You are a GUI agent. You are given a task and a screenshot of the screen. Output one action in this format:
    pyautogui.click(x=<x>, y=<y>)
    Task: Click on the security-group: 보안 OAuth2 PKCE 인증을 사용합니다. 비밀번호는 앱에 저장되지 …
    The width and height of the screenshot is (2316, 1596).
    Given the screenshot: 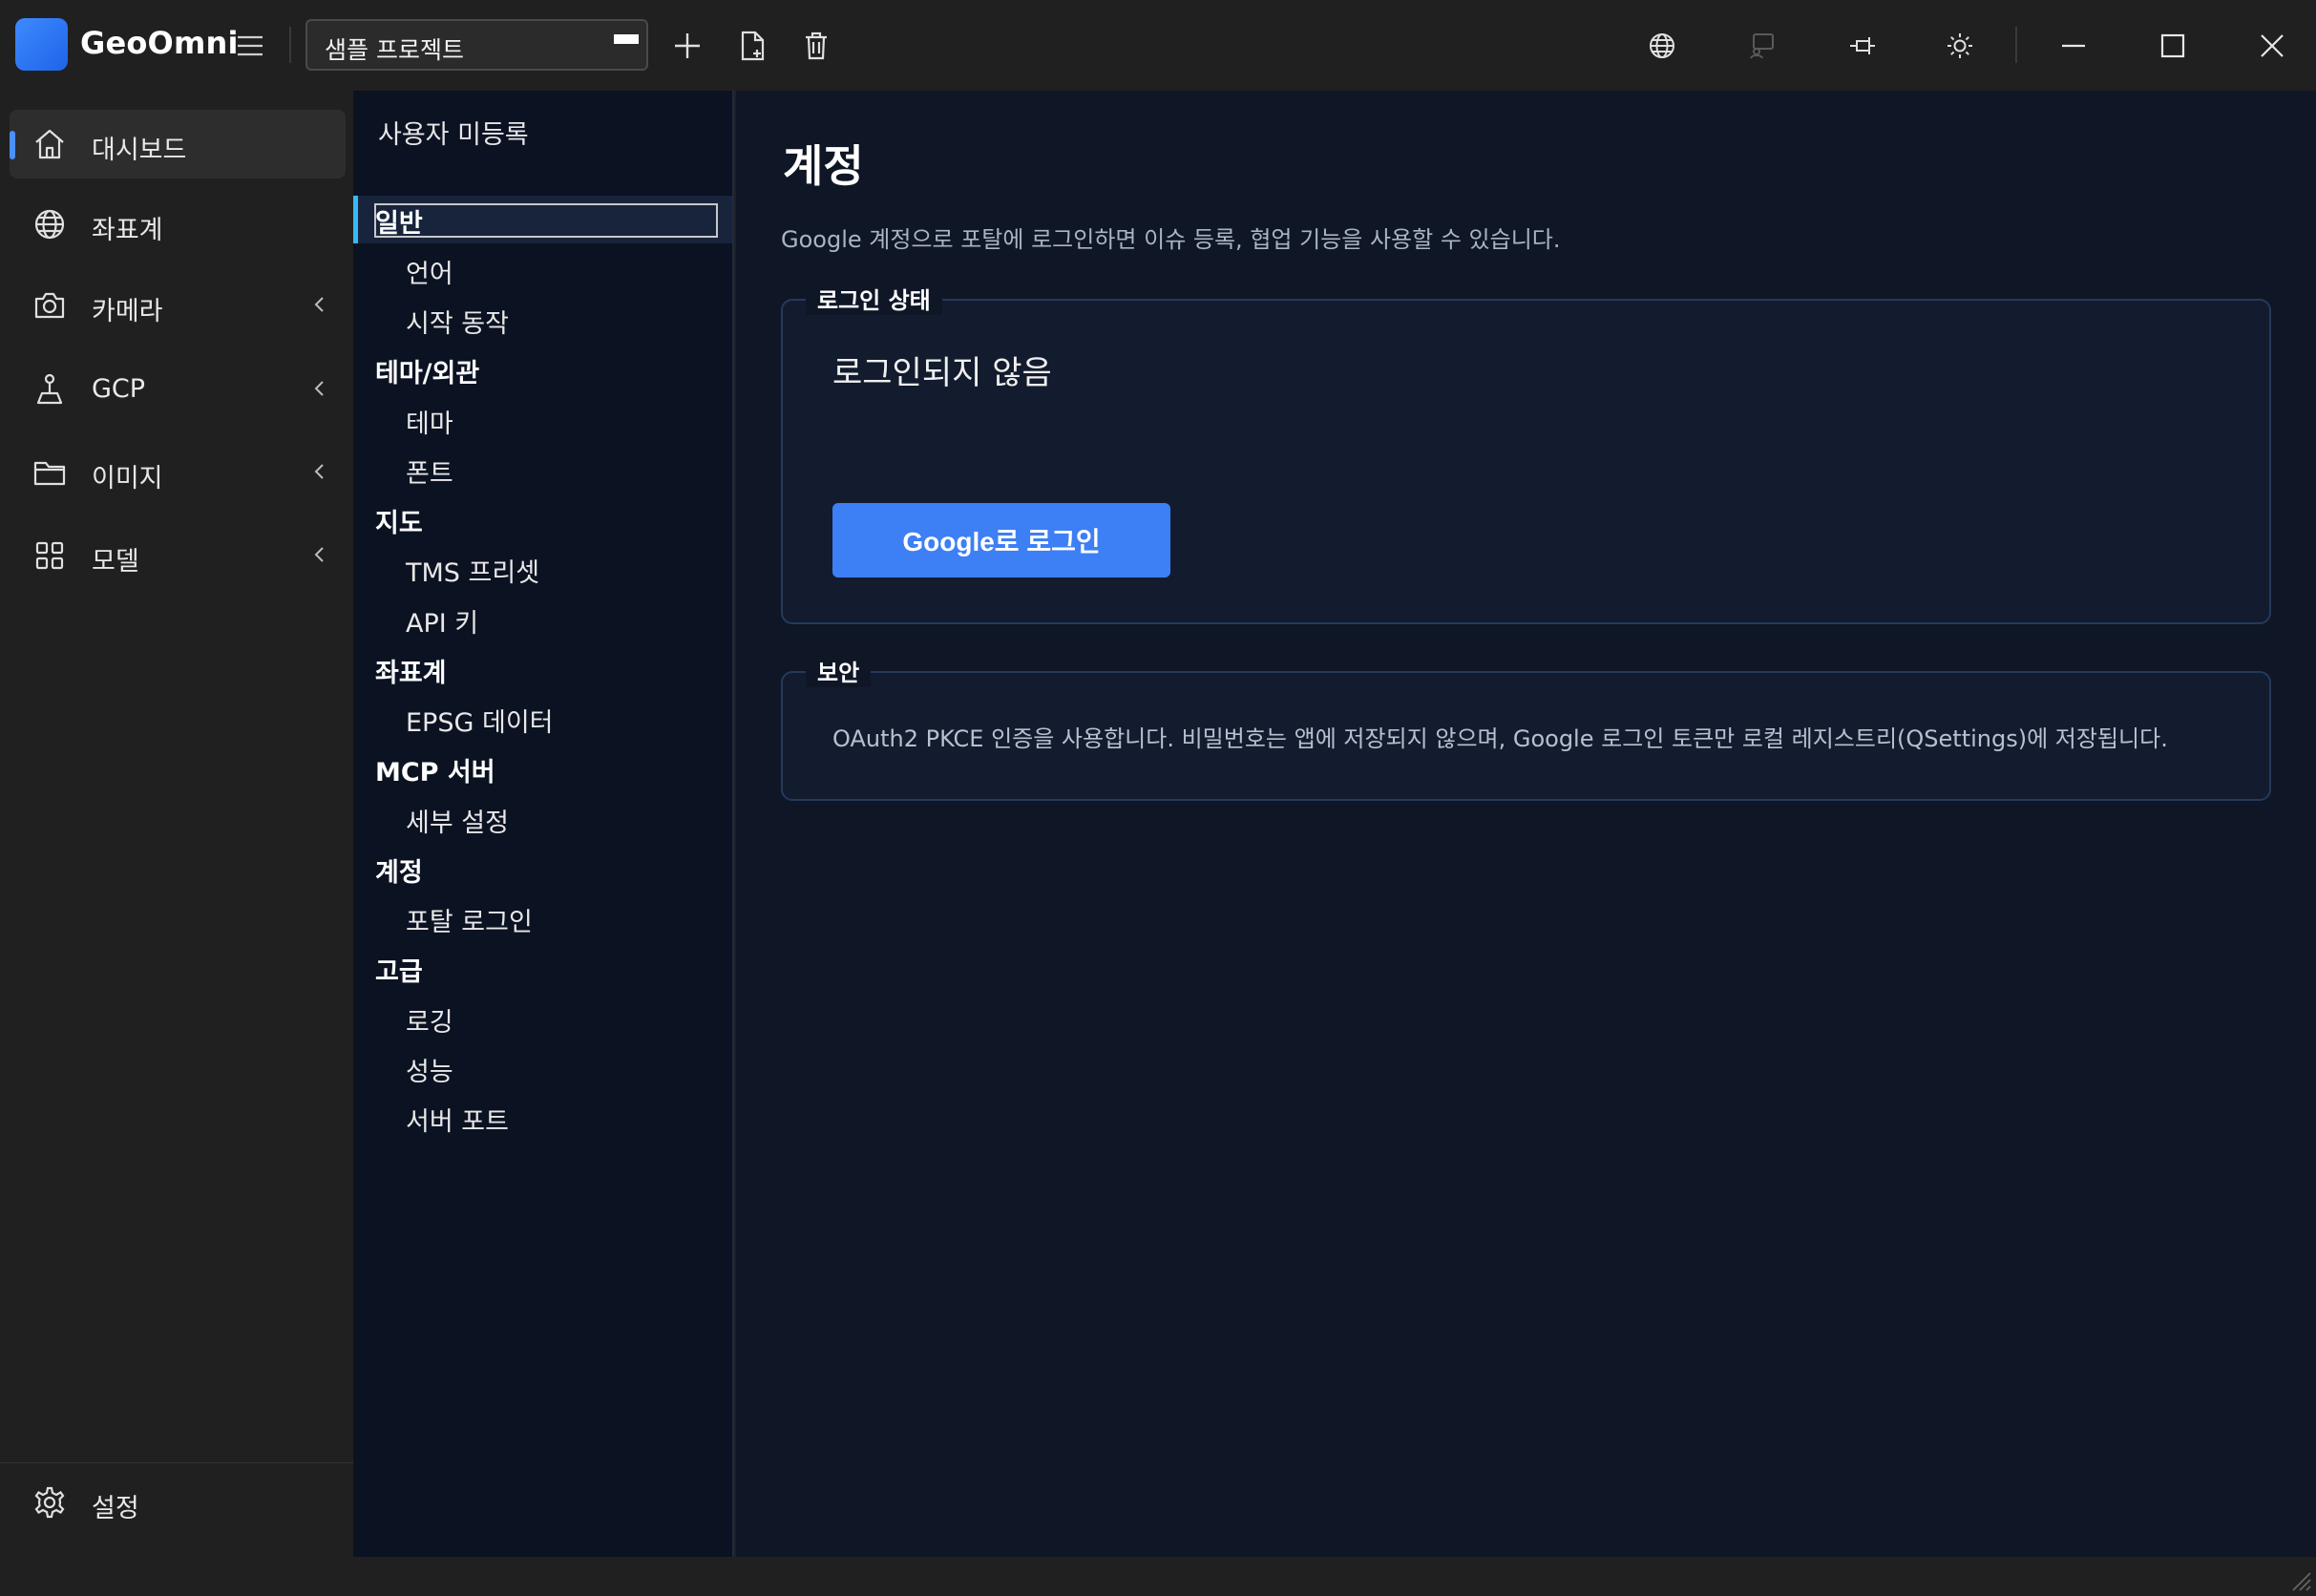 What is the action you would take?
    pyautogui.click(x=1526, y=728)
    